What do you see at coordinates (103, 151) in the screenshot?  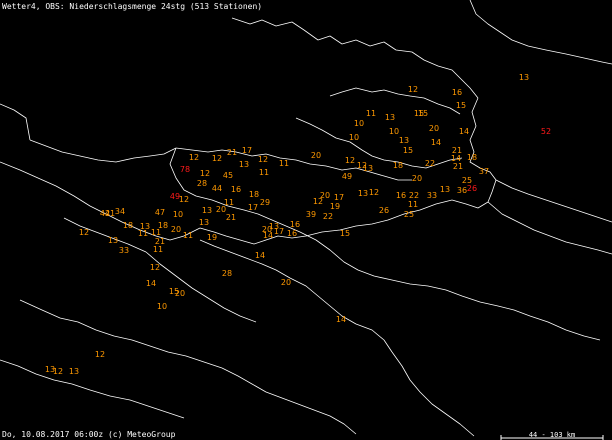 I see `border-west` at bounding box center [103, 151].